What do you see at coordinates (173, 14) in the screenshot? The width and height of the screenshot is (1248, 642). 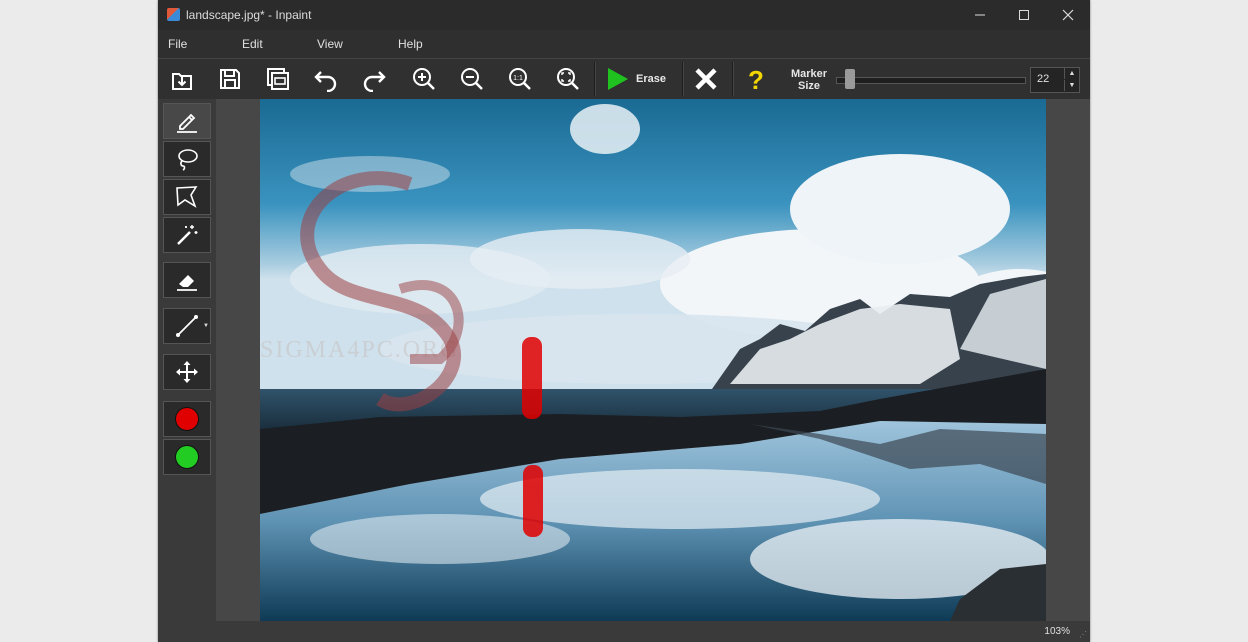 I see `app-logo-icon` at bounding box center [173, 14].